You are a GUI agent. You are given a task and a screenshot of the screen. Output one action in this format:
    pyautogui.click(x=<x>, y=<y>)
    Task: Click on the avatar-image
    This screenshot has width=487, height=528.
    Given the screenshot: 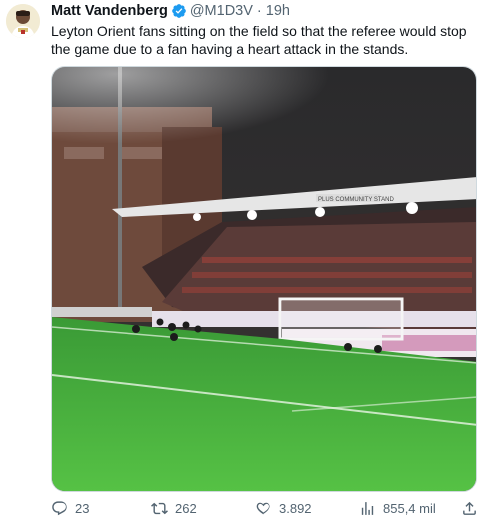 What is the action you would take?
    pyautogui.click(x=23, y=21)
    